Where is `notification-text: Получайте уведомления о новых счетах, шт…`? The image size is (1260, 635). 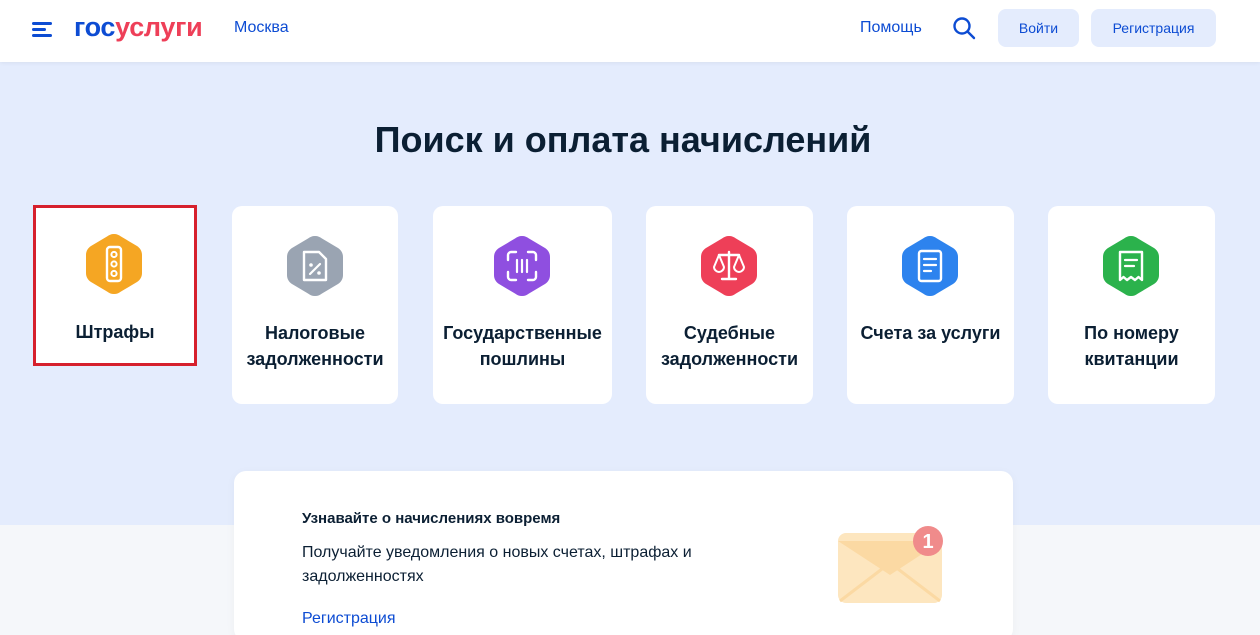
notification-text: Получайте уведомления о новых счетах, шт… is located at coordinates (497, 564).